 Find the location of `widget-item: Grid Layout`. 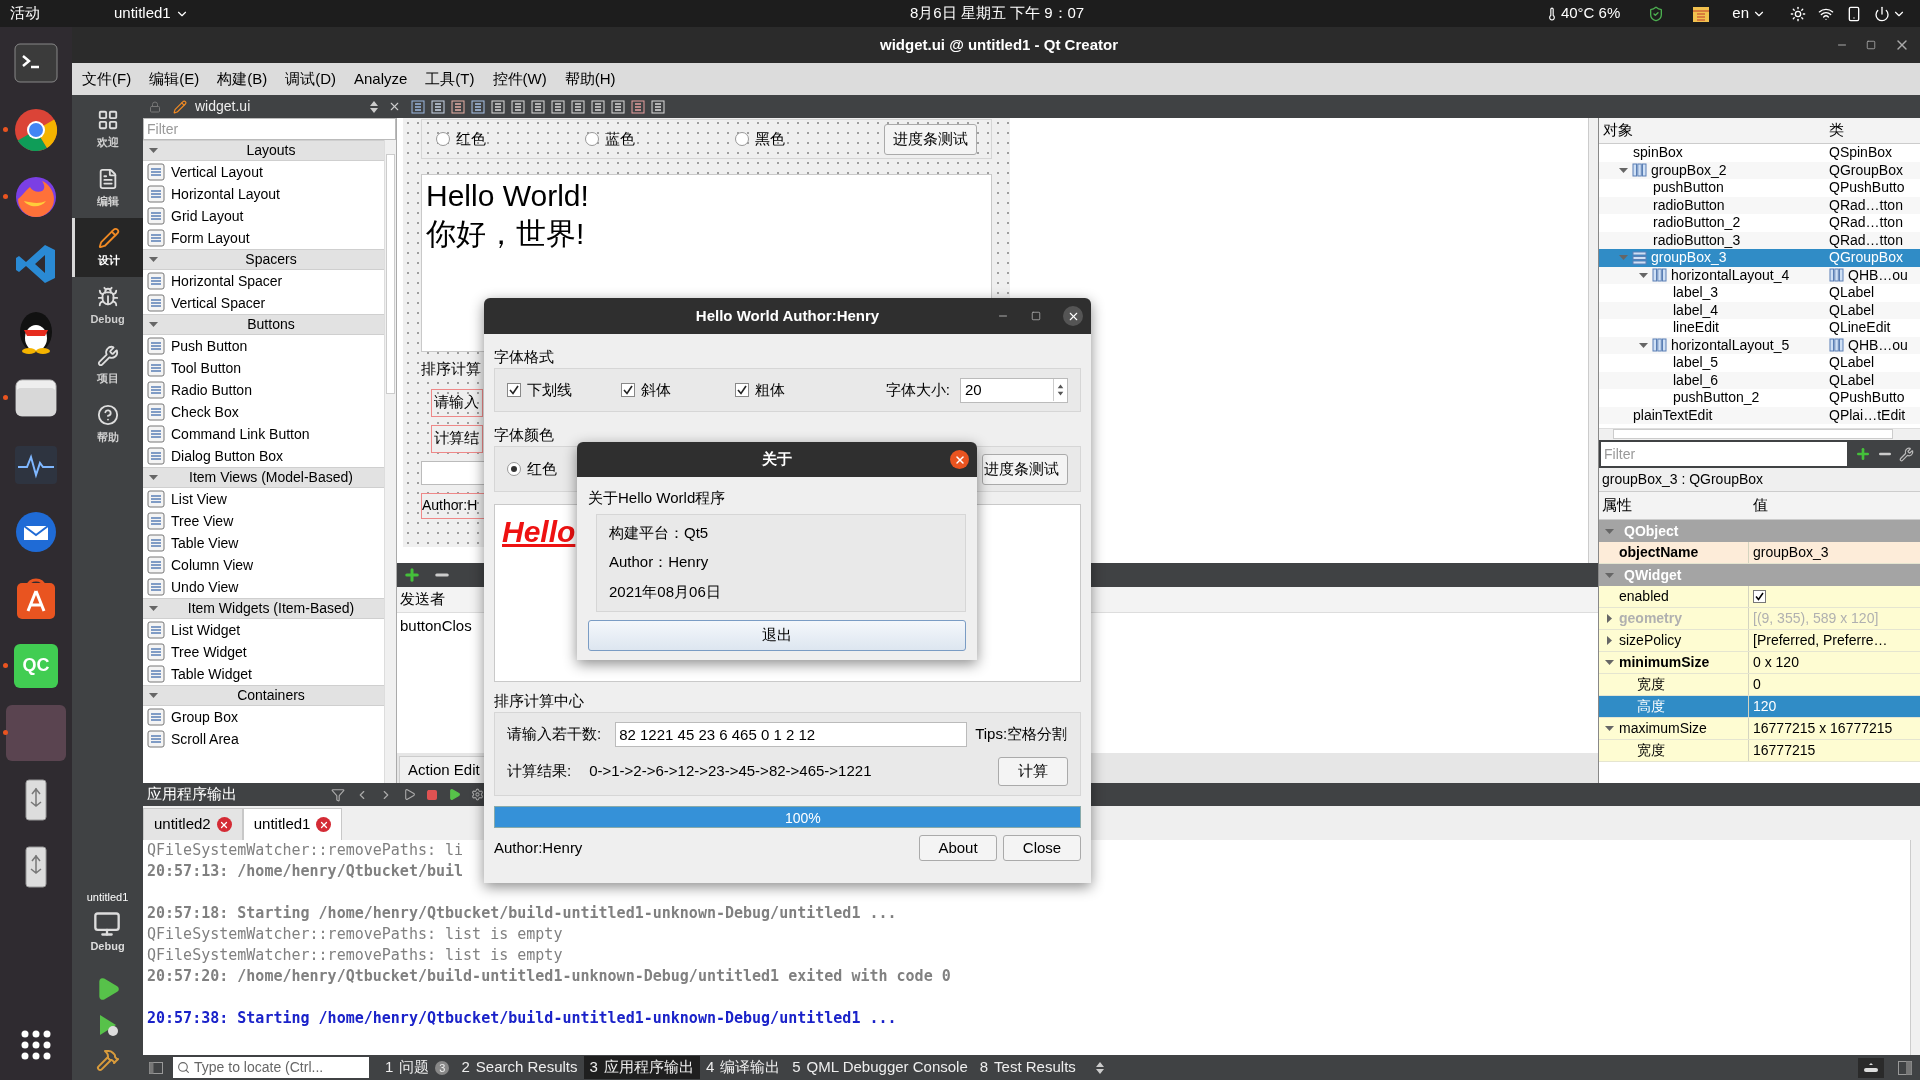

widget-item: Grid Layout is located at coordinates (263, 216).